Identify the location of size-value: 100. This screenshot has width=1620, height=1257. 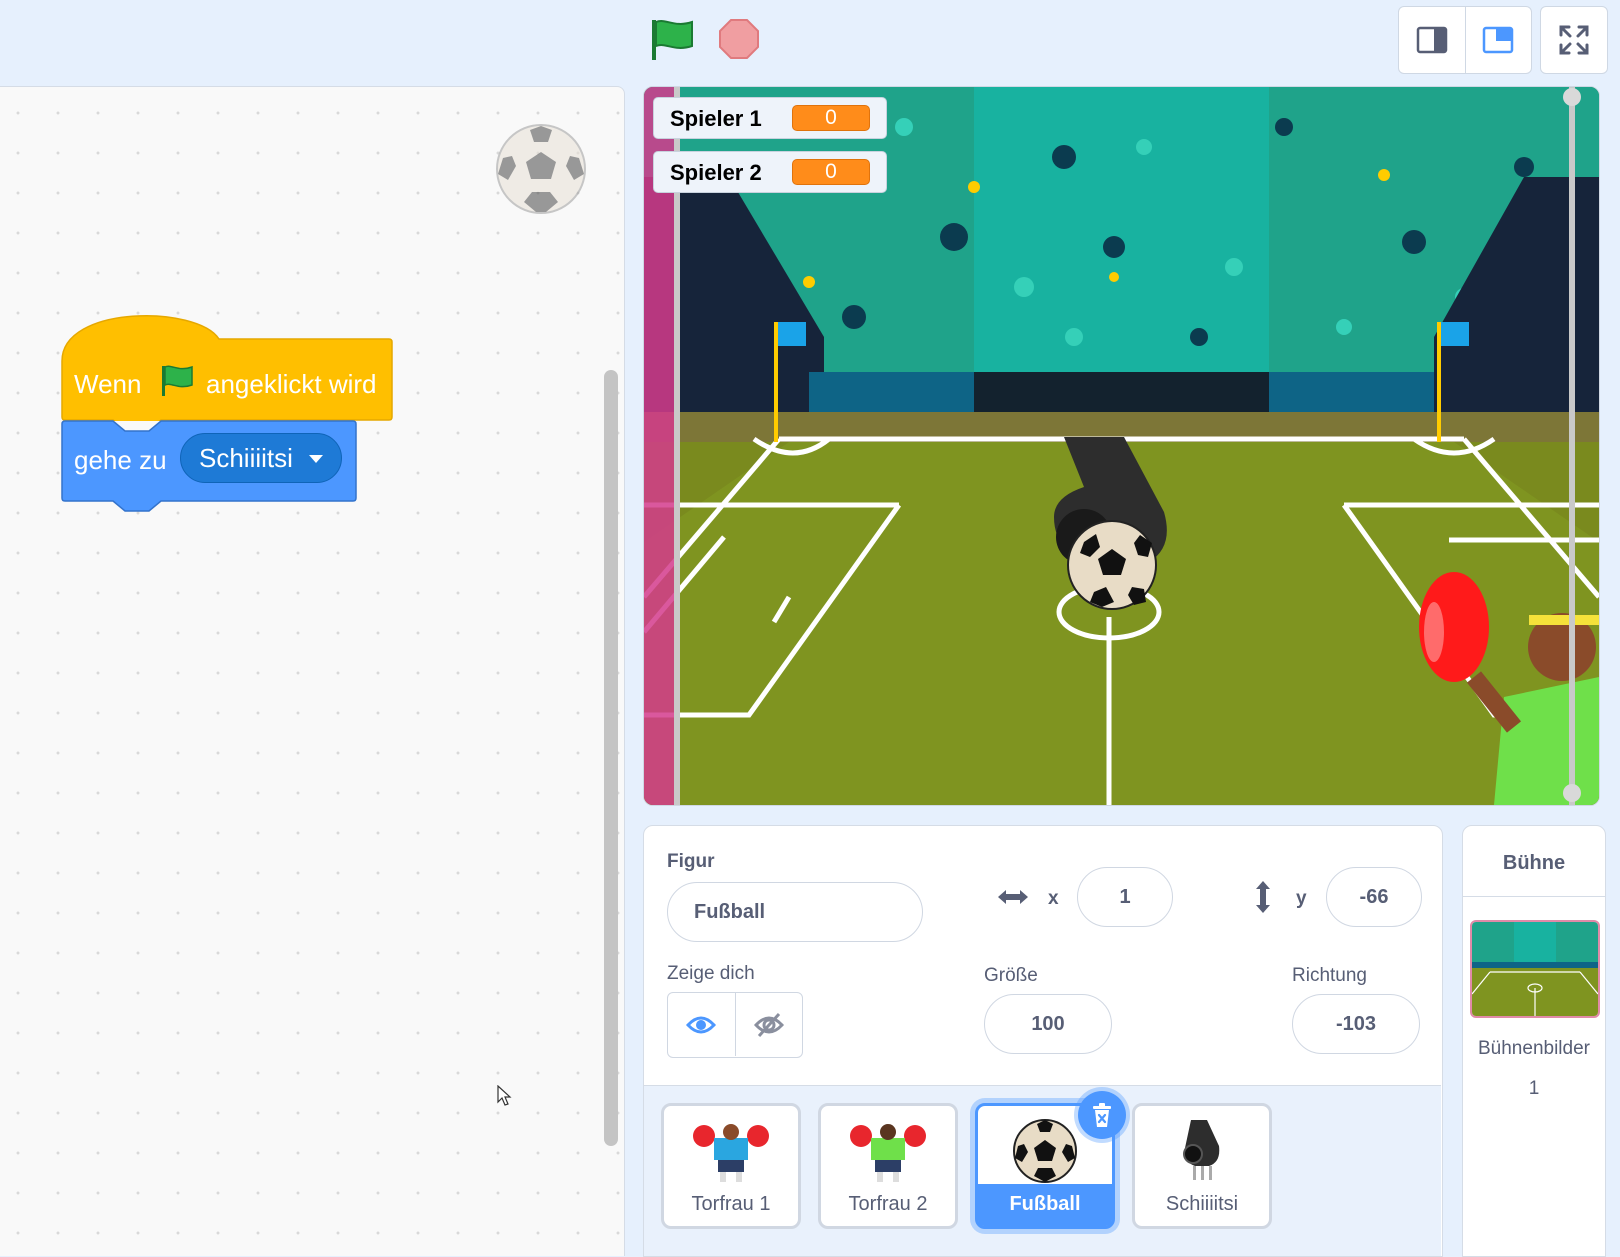
(1048, 1023).